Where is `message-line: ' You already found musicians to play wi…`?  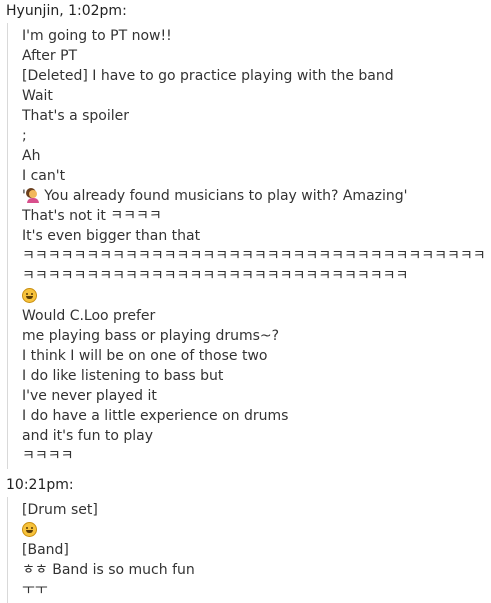 message-line: ' You already found musicians to play wi… is located at coordinates (254, 196).